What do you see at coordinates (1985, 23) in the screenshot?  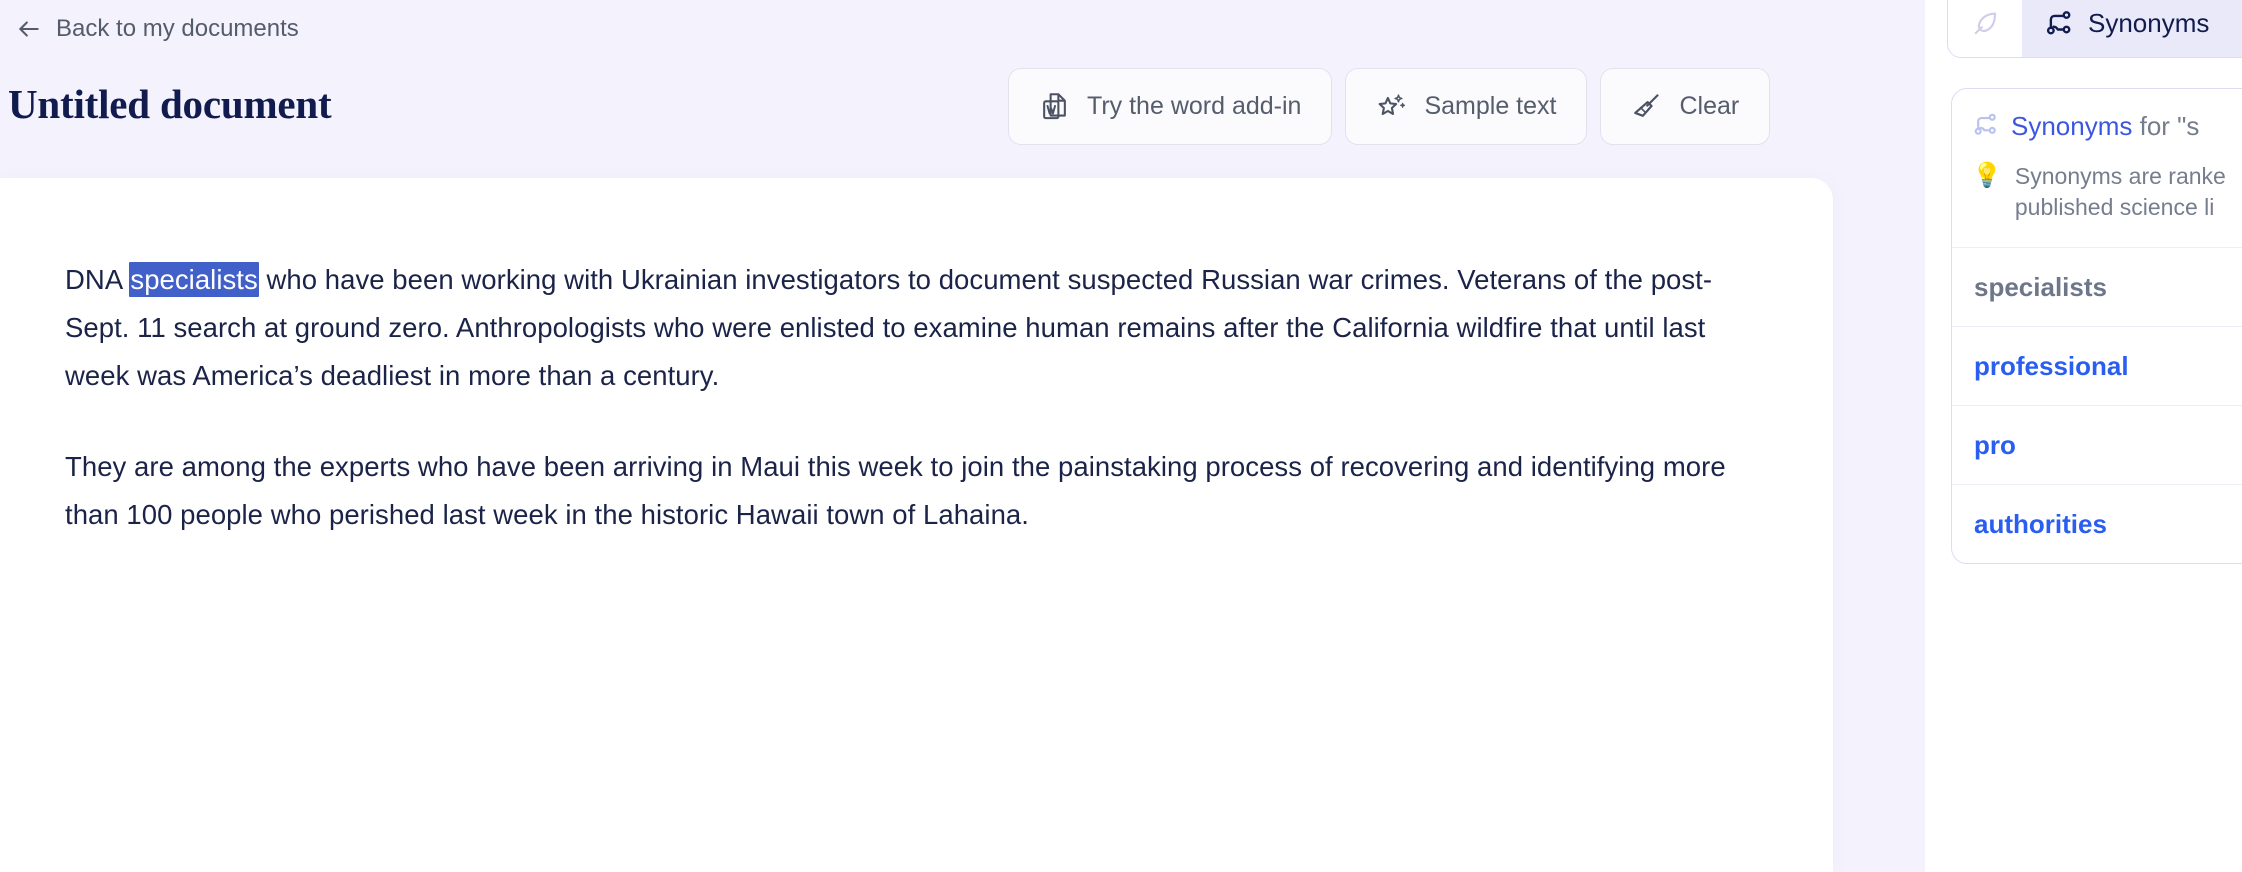 I see `feather-icon` at bounding box center [1985, 23].